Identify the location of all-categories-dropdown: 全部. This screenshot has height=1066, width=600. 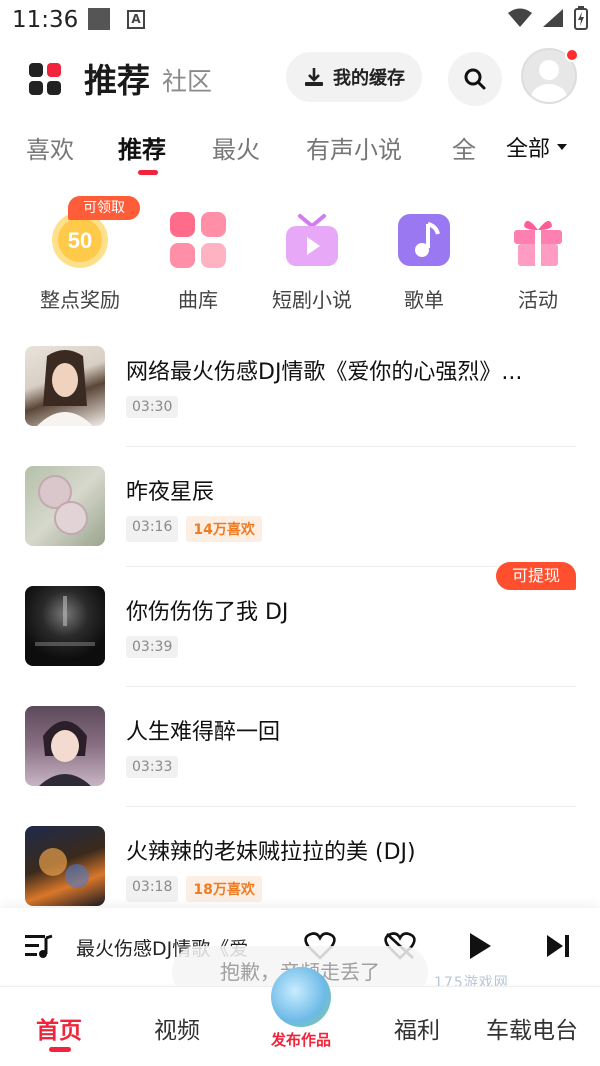
(526, 147).